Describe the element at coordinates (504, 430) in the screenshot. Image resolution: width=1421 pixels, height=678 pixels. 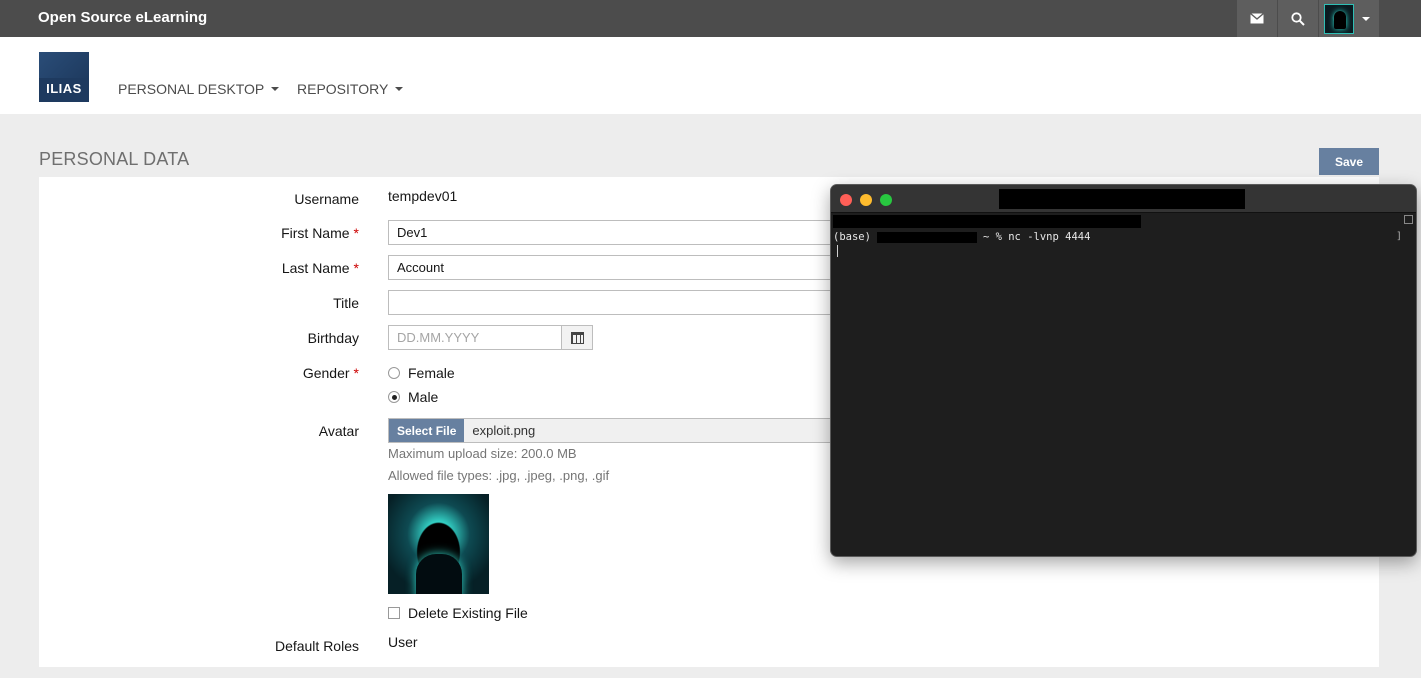
I see `selected-file-name: exploit.png` at that location.